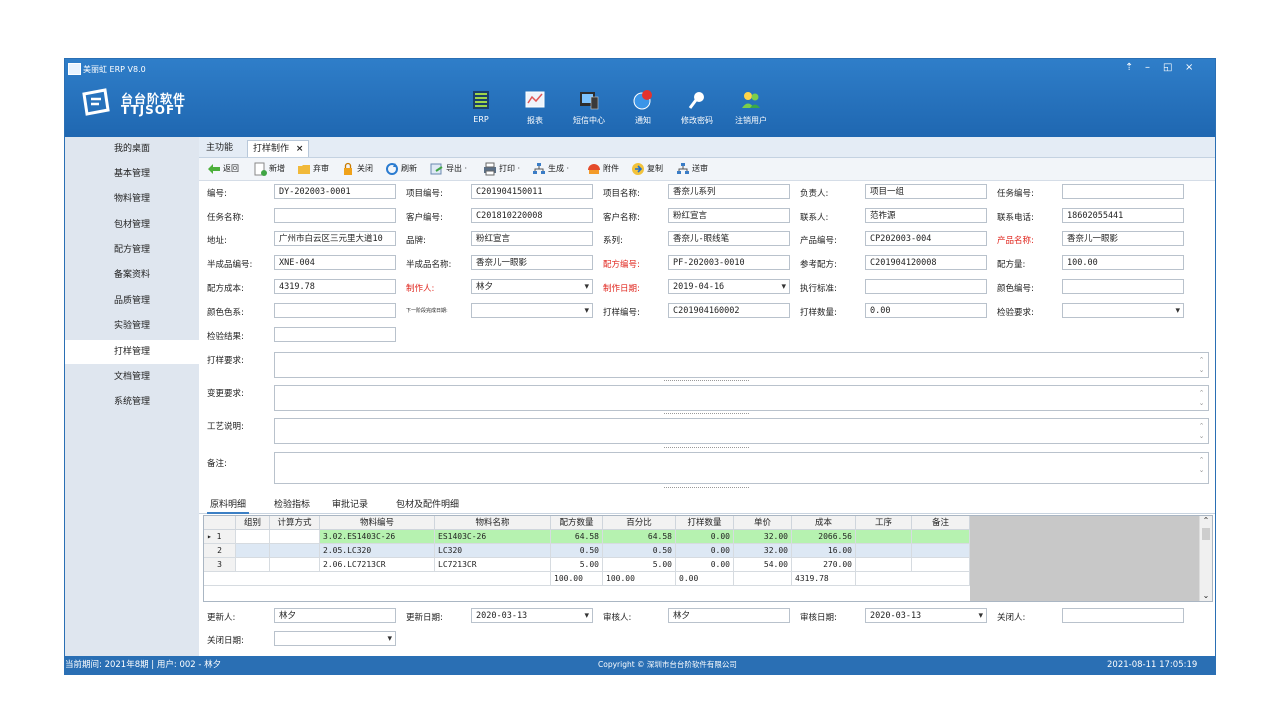 This screenshot has width=1280, height=720. Describe the element at coordinates (350, 505) in the screenshot. I see `tab-approvals: 审批记录` at that location.